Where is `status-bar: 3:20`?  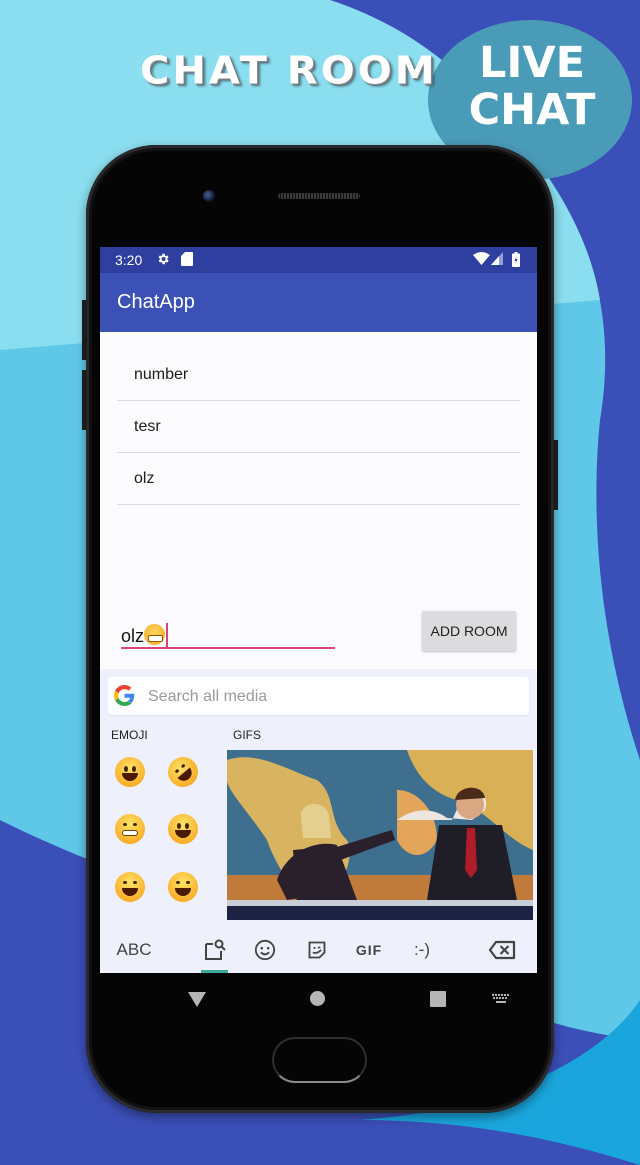
status-bar: 3:20 is located at coordinates (318, 260).